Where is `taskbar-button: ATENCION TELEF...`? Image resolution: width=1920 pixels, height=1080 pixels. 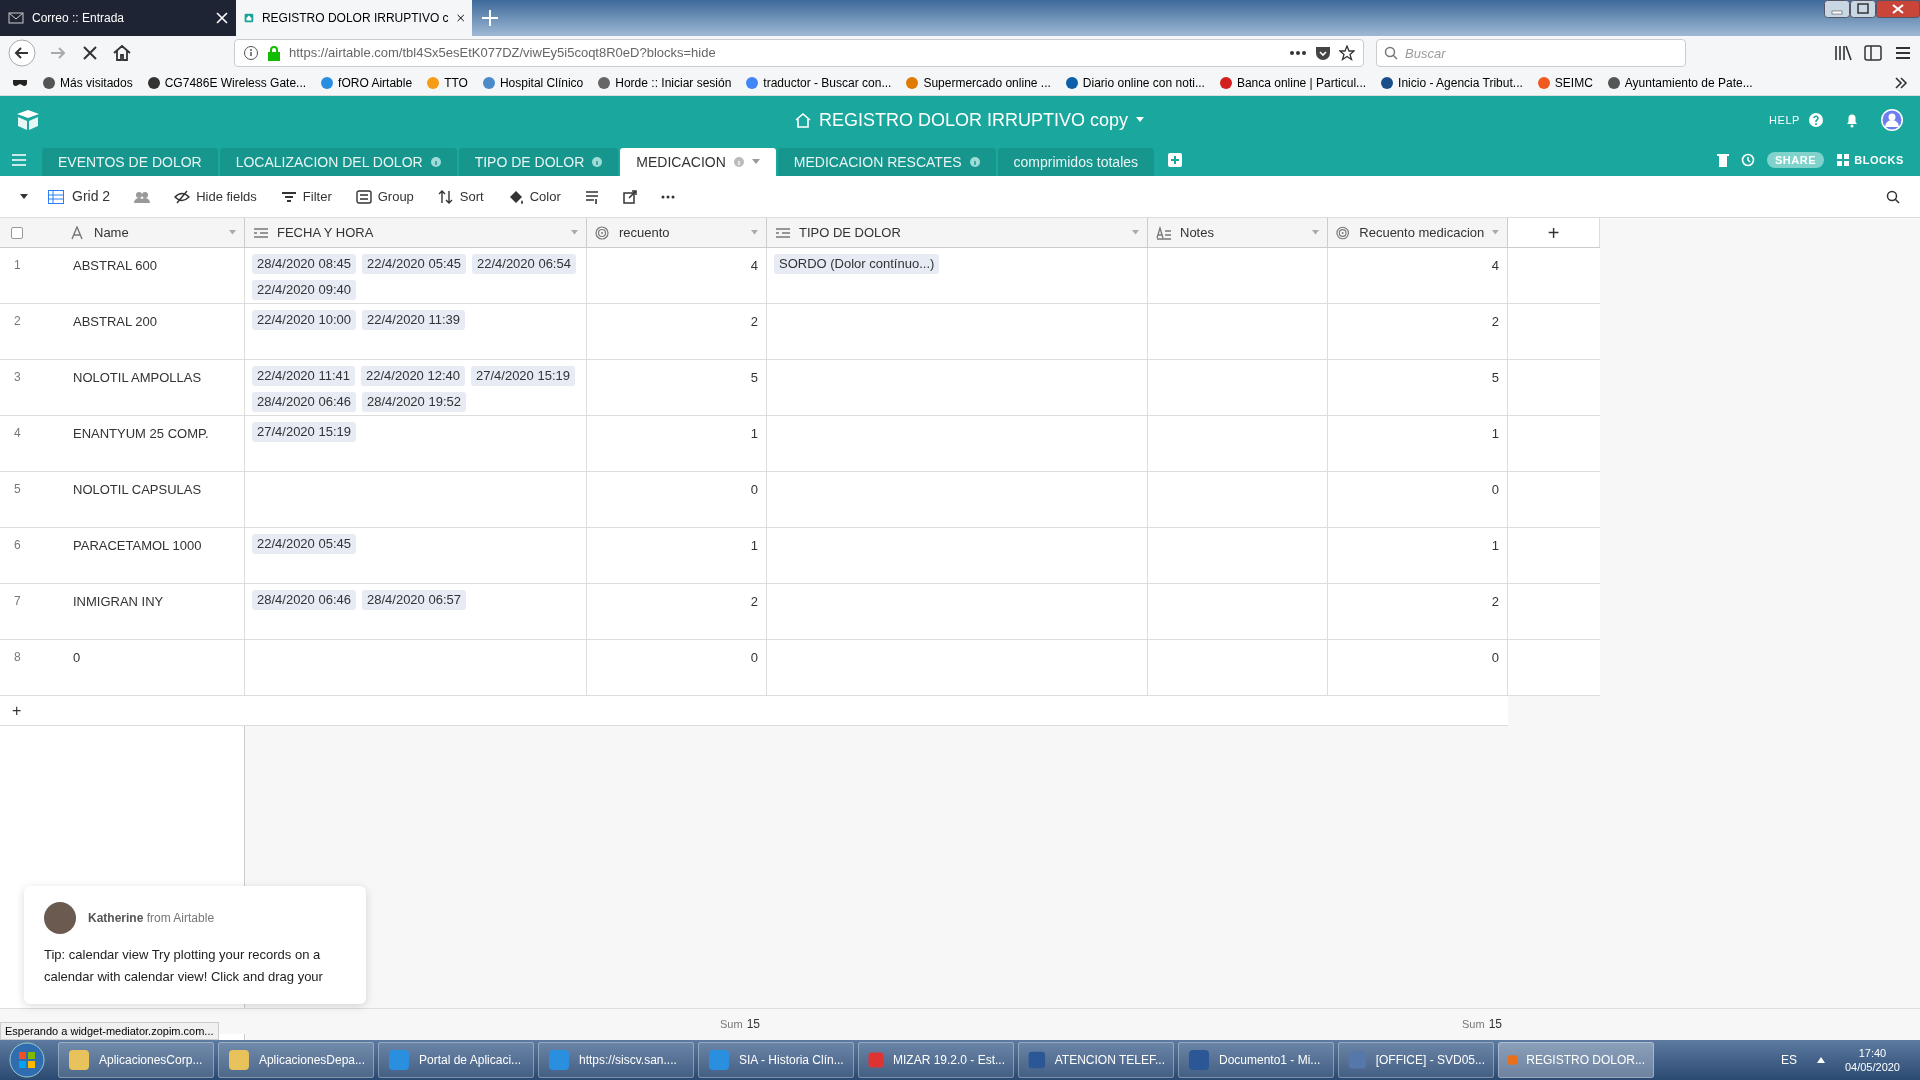 taskbar-button: ATENCION TELEF... is located at coordinates (1096, 1060).